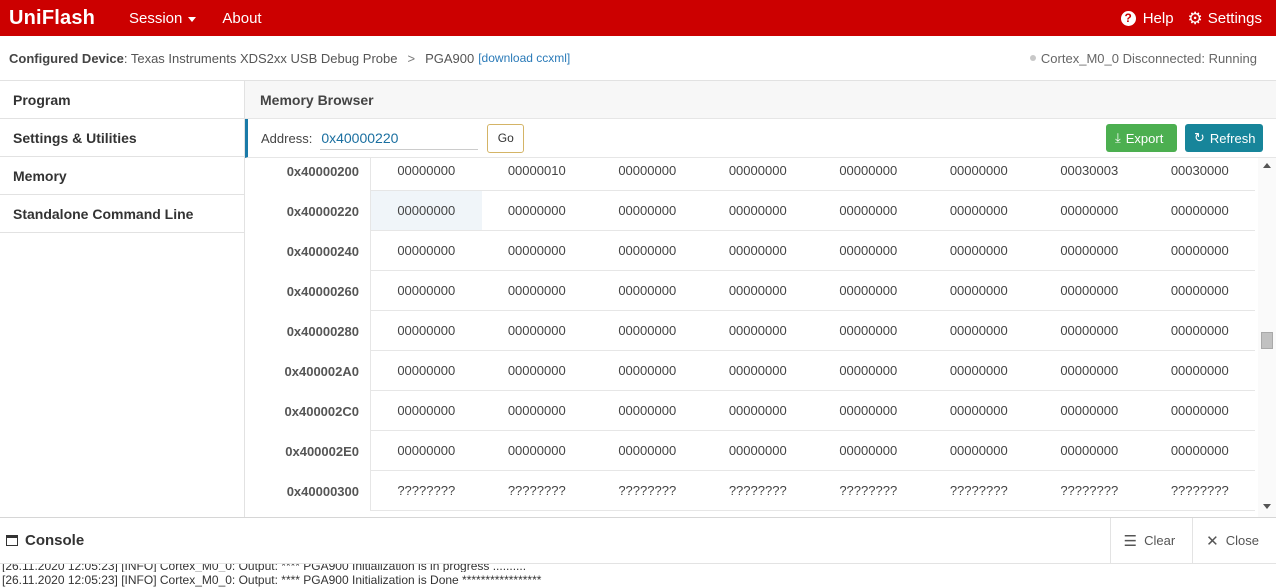 The width and height of the screenshot is (1276, 588). I want to click on go-button: Go, so click(506, 138).